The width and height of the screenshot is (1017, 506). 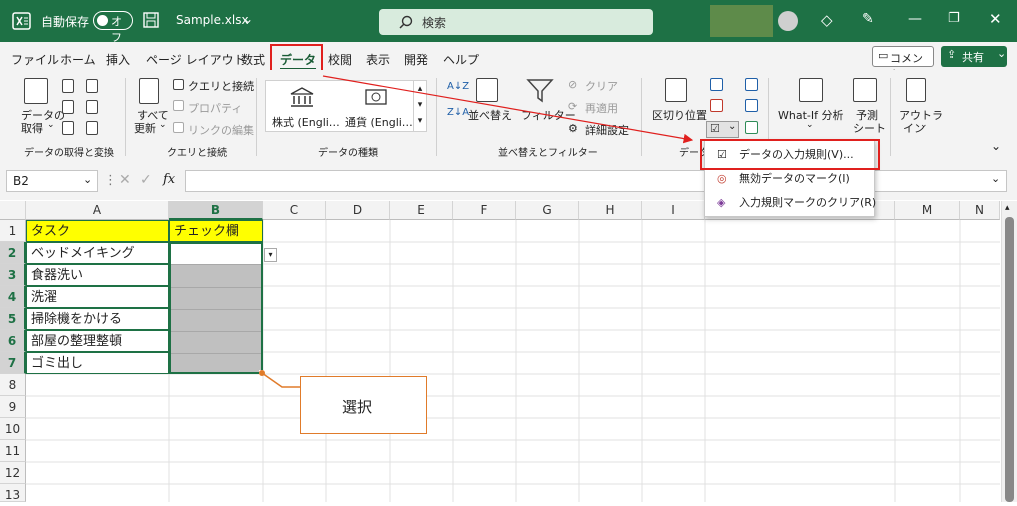 I want to click on callout-anchor-dot, so click(x=262, y=373).